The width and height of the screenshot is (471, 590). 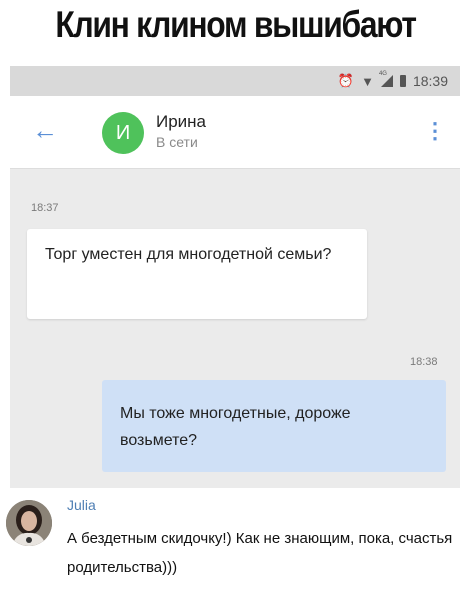 I want to click on message-time-incoming: 18:37, so click(x=45, y=208).